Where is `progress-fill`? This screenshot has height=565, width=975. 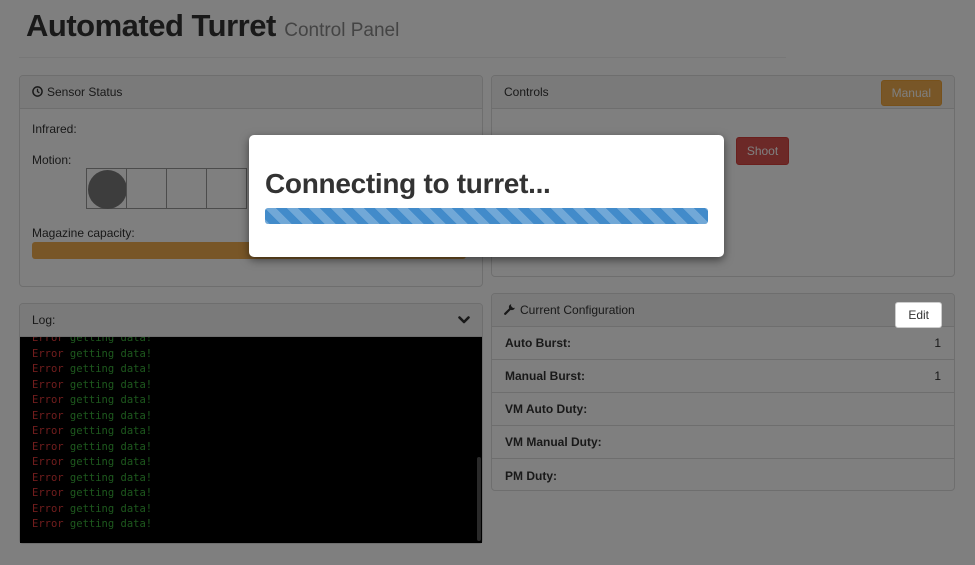
progress-fill is located at coordinates (486, 216).